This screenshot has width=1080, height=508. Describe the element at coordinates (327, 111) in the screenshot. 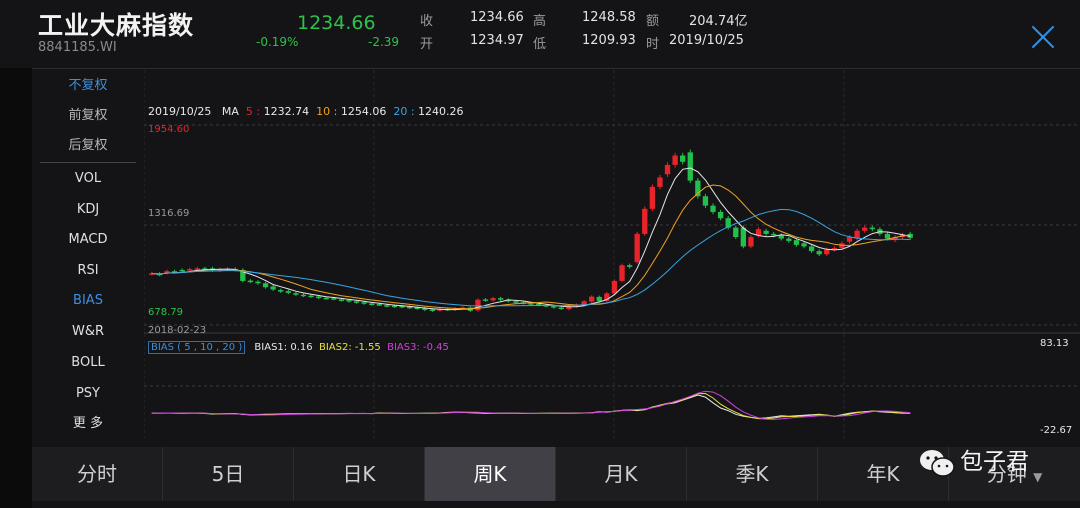

I see `ma10-label: 10 :` at that location.